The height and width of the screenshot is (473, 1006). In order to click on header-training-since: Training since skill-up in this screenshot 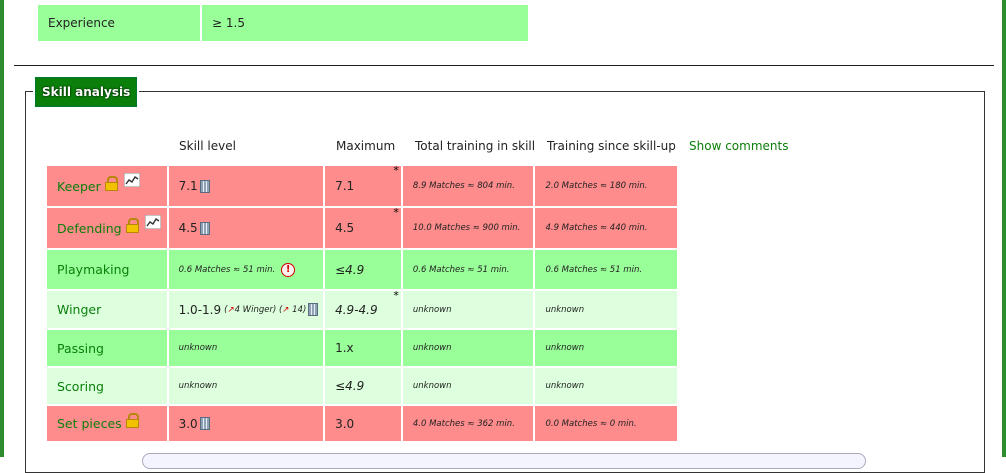, I will do `click(611, 146)`.